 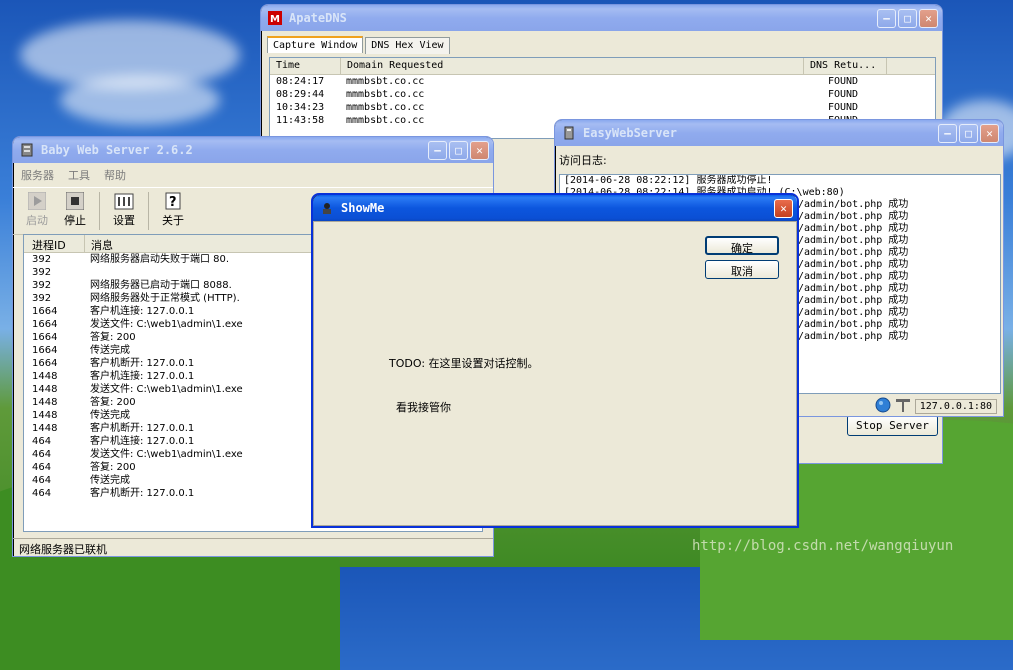 I want to click on globe-icon, so click(x=883, y=406).